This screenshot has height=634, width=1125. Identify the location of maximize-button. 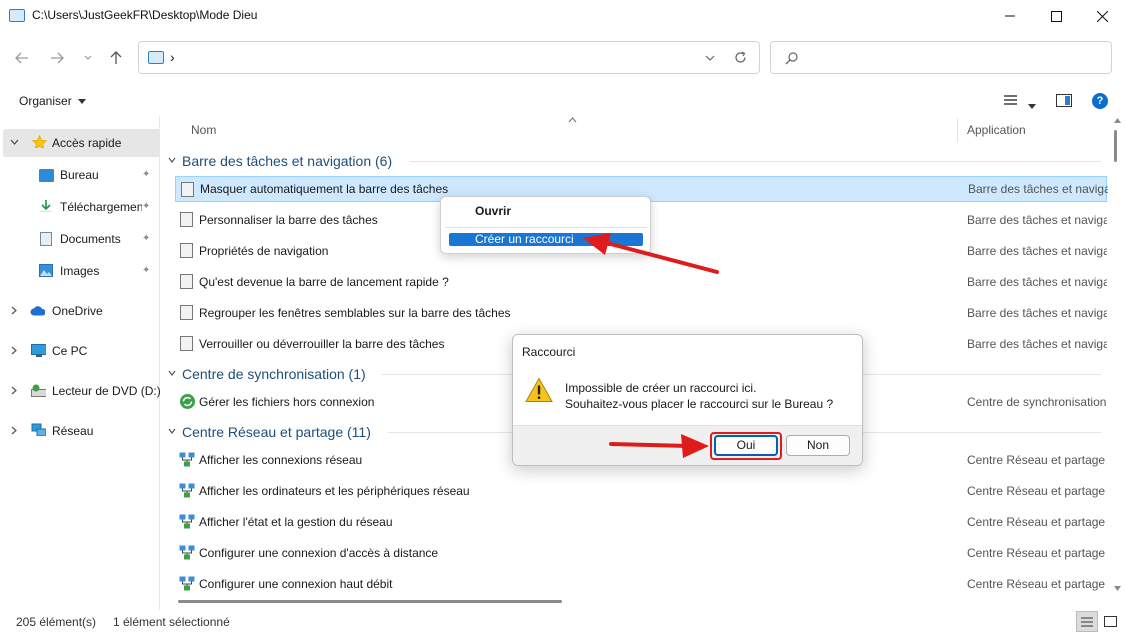
(1056, 16).